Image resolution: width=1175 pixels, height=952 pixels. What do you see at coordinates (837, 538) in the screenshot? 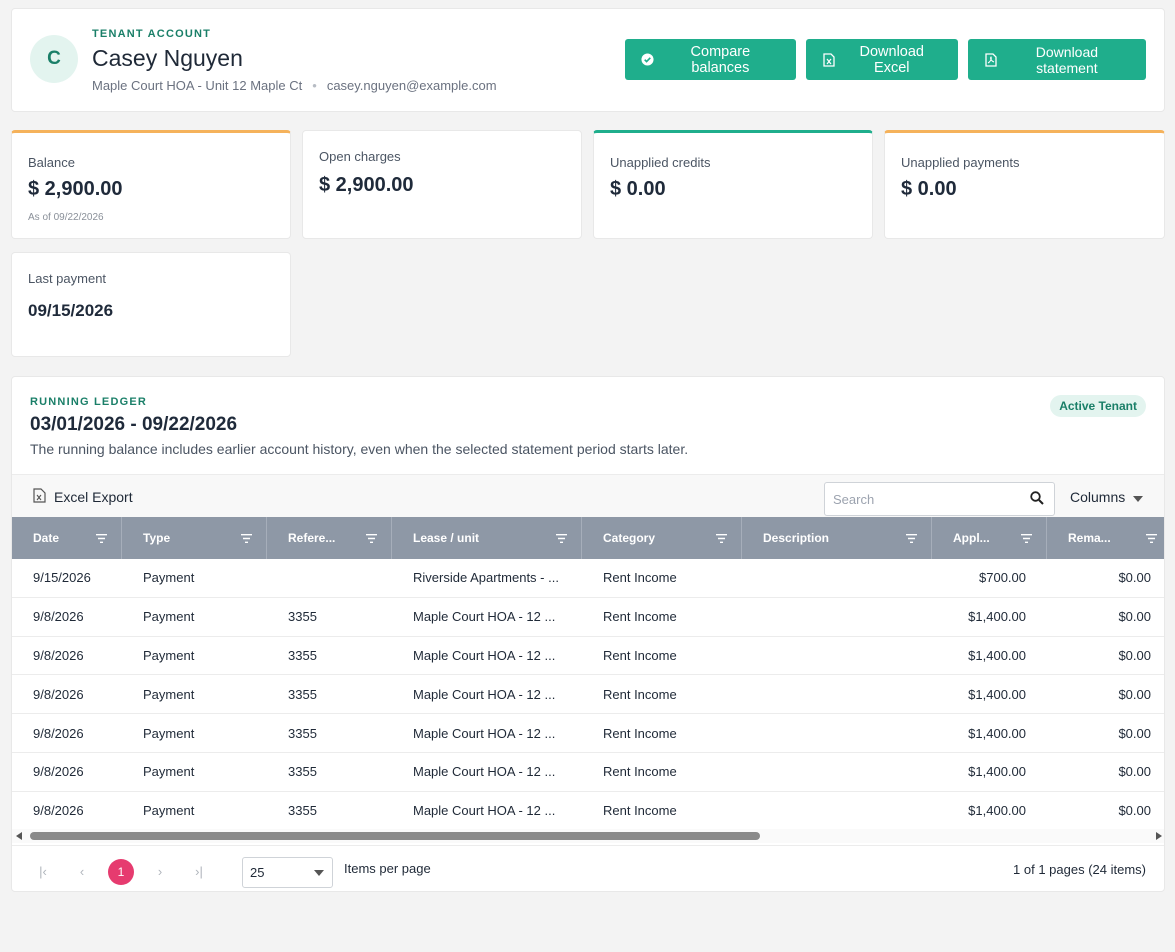
I see `column-header: Description` at bounding box center [837, 538].